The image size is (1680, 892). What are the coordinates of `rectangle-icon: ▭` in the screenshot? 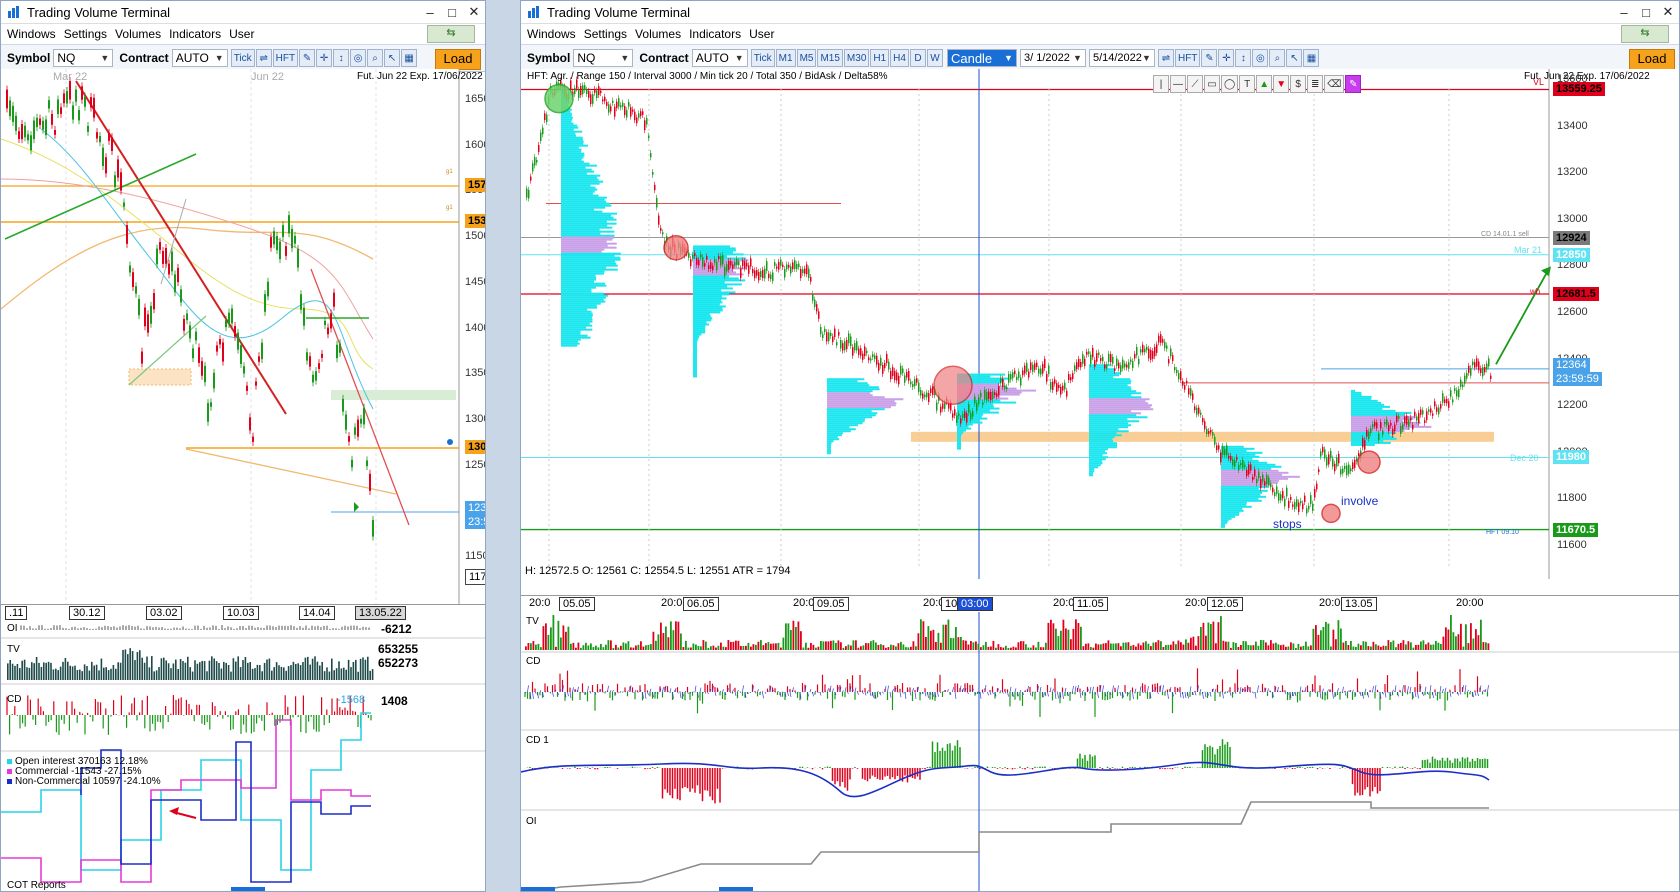 It's located at (1212, 84).